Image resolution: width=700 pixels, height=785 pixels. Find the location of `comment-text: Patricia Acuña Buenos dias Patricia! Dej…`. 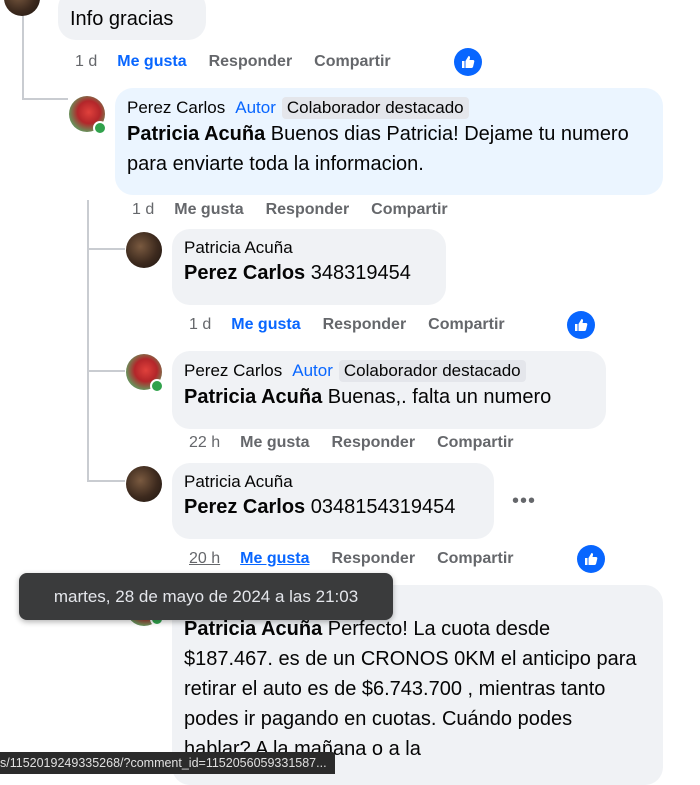

comment-text: Patricia Acuña Buenos dias Patricia! Dej… is located at coordinates (378, 149).